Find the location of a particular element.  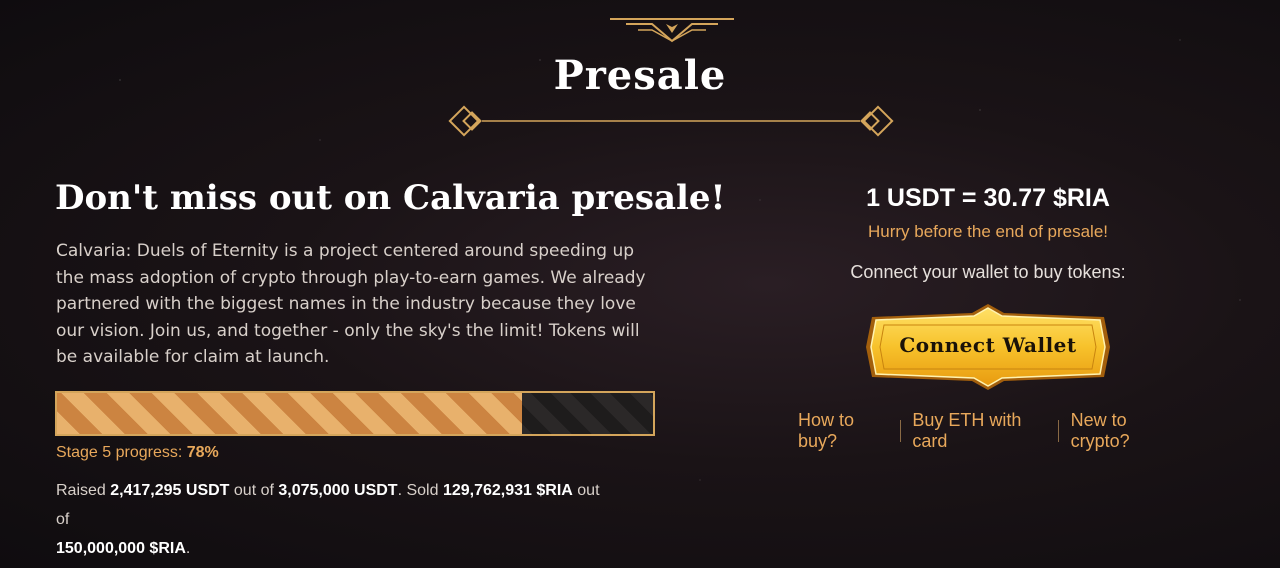

connect-wallet-label: Connect Wallet is located at coordinates (988, 345).